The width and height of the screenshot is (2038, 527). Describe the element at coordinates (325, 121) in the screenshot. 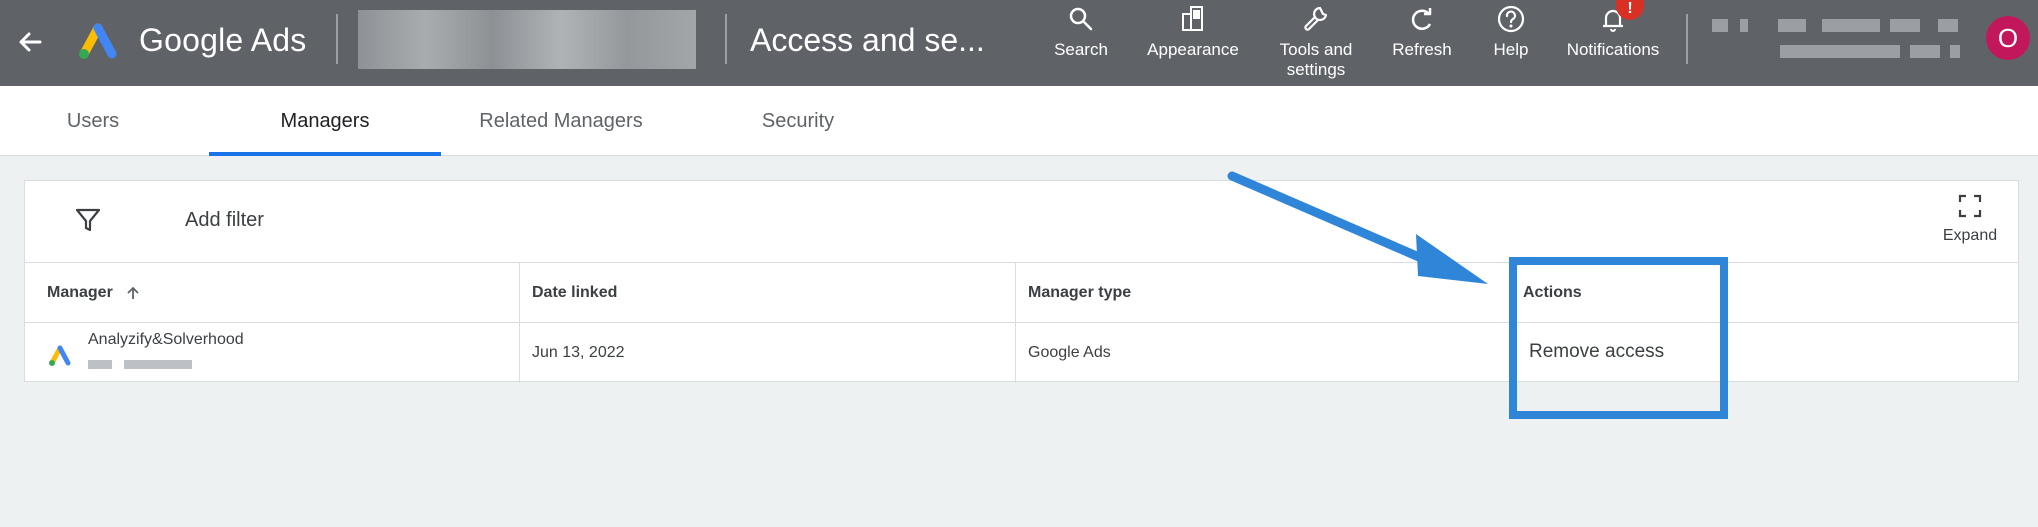

I see `tab-managers: Managers` at that location.